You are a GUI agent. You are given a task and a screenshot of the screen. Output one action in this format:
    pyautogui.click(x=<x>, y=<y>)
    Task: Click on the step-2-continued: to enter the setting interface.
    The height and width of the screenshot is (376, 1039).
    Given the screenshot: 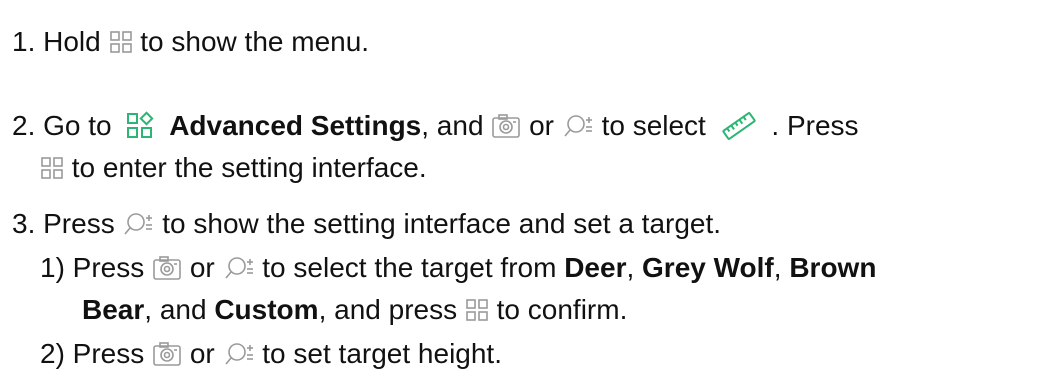 What is the action you would take?
    pyautogui.click(x=233, y=168)
    